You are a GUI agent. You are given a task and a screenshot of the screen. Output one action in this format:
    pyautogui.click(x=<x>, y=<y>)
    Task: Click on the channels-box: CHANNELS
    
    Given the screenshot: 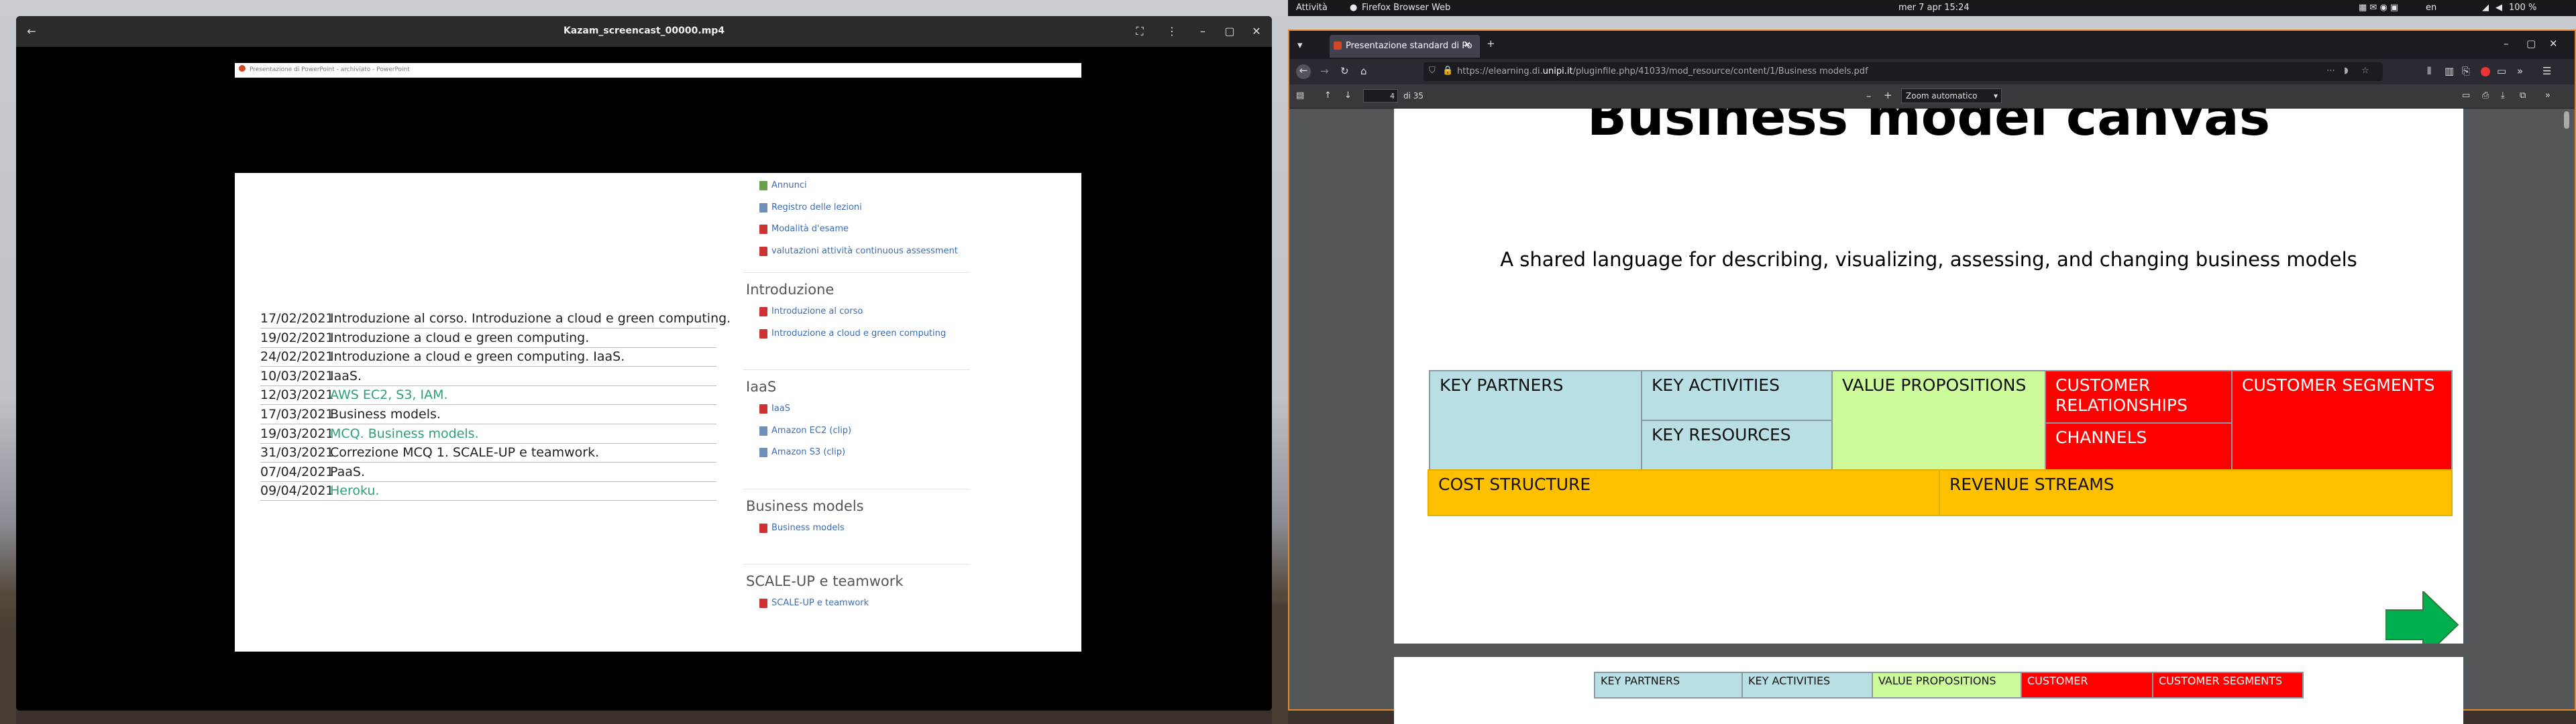 What is the action you would take?
    pyautogui.click(x=2139, y=446)
    